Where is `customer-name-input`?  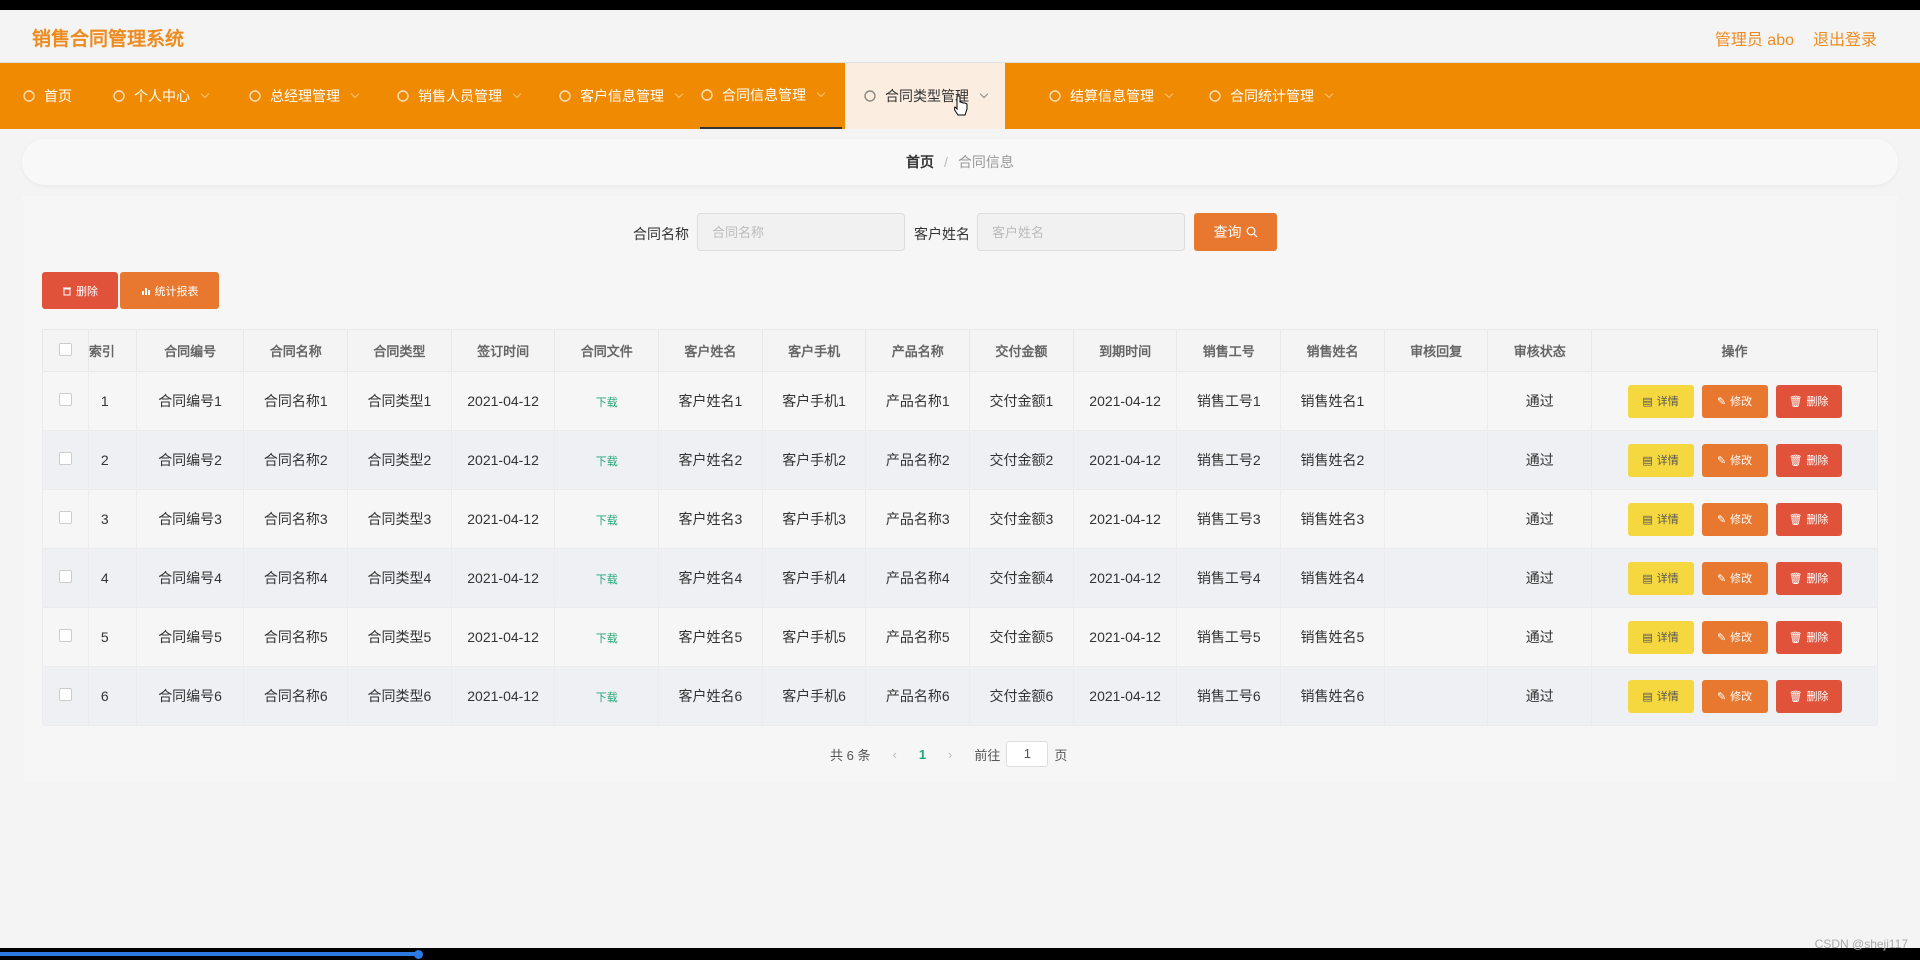 customer-name-input is located at coordinates (1081, 232).